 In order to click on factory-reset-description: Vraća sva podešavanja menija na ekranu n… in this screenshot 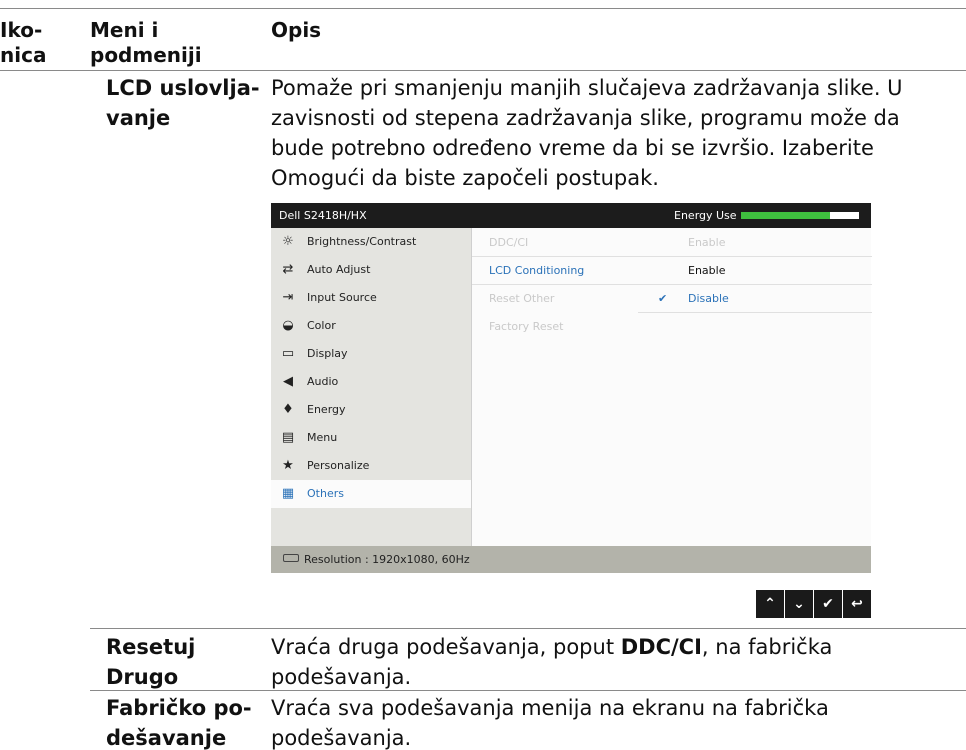, I will do `click(550, 721)`.